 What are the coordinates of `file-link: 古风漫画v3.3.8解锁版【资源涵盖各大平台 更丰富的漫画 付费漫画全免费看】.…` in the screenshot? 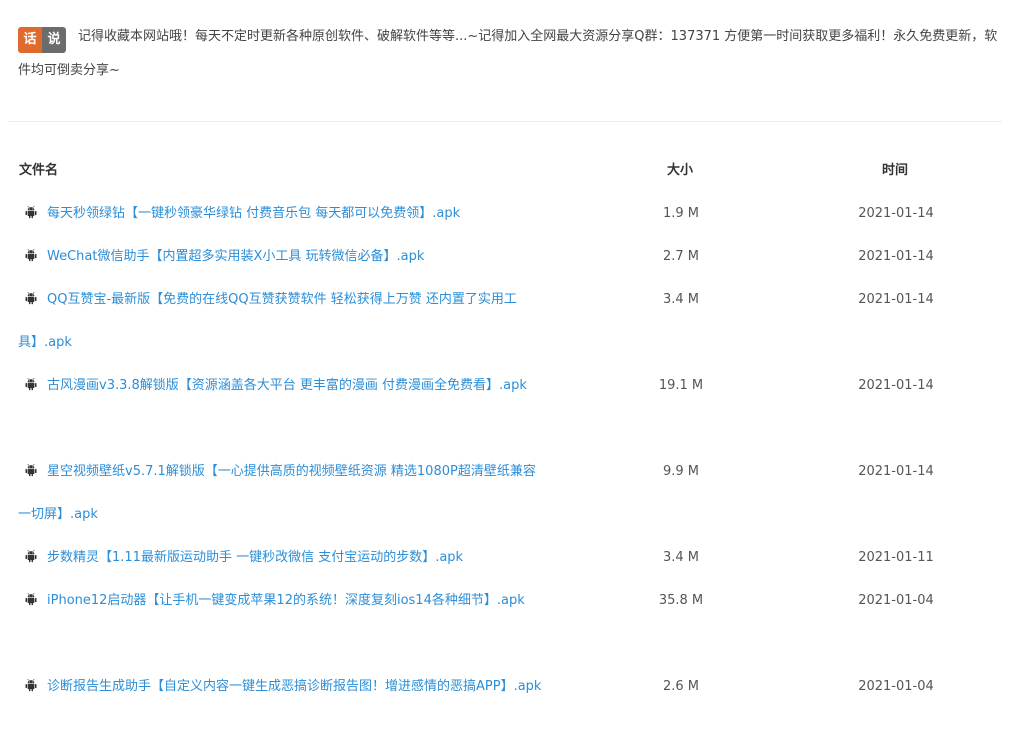 It's located at (287, 385).